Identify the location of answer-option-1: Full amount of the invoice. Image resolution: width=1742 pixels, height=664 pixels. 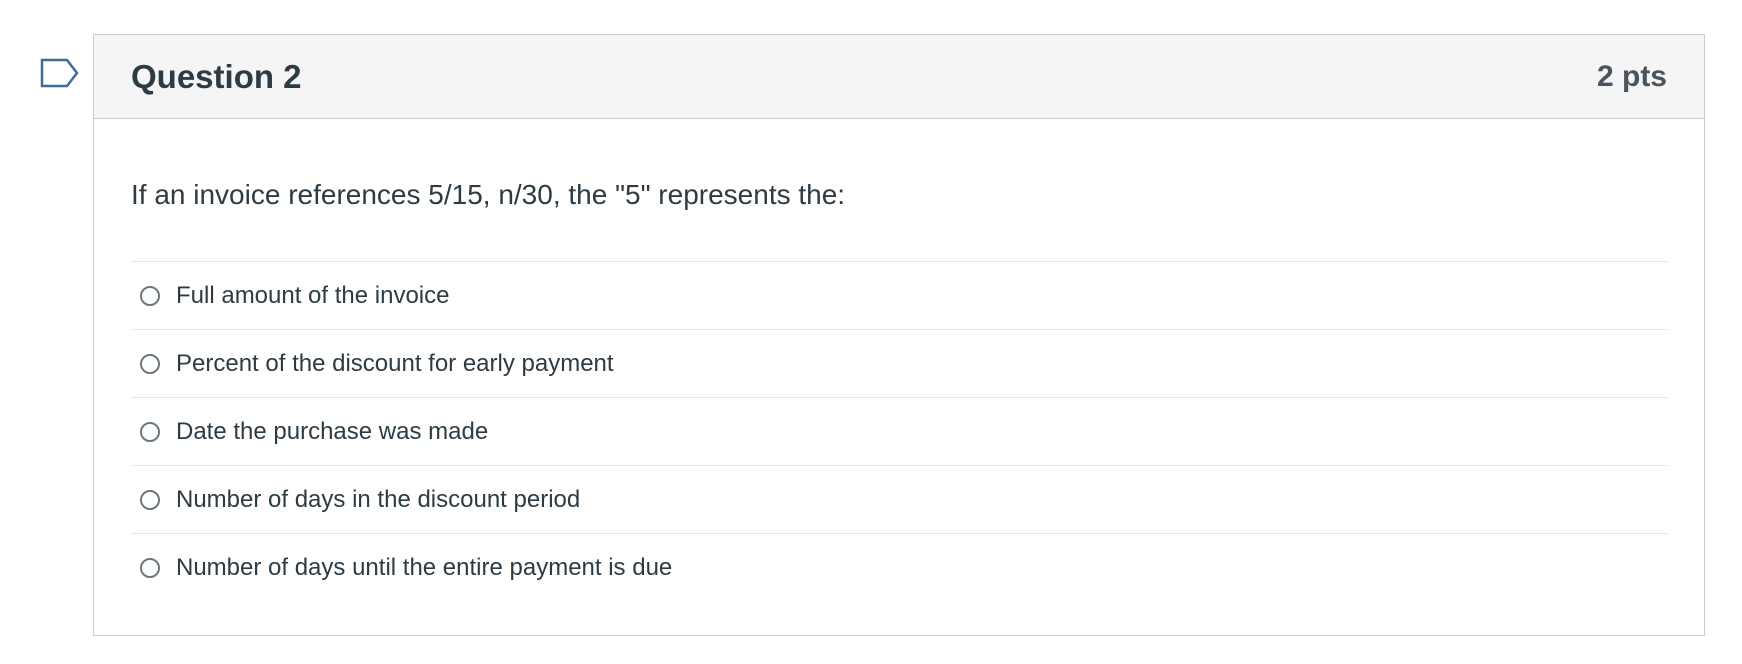
(899, 296).